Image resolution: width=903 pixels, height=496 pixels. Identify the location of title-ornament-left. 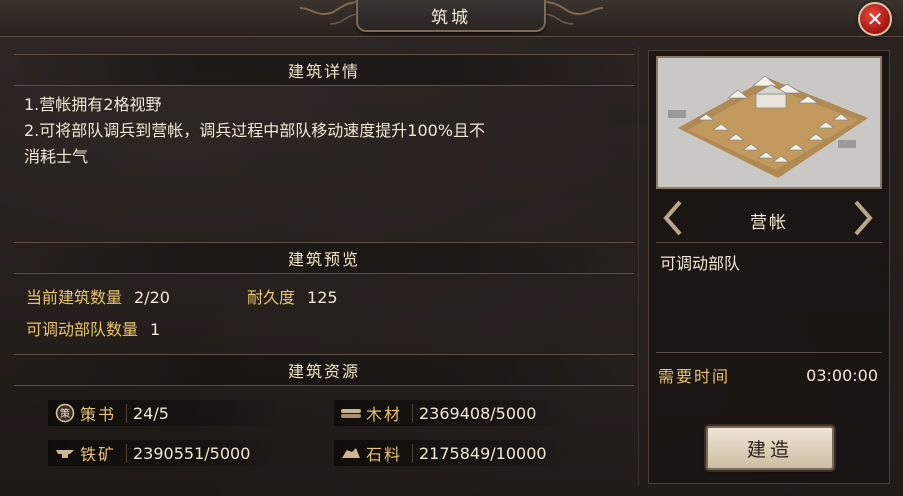
(330, 13).